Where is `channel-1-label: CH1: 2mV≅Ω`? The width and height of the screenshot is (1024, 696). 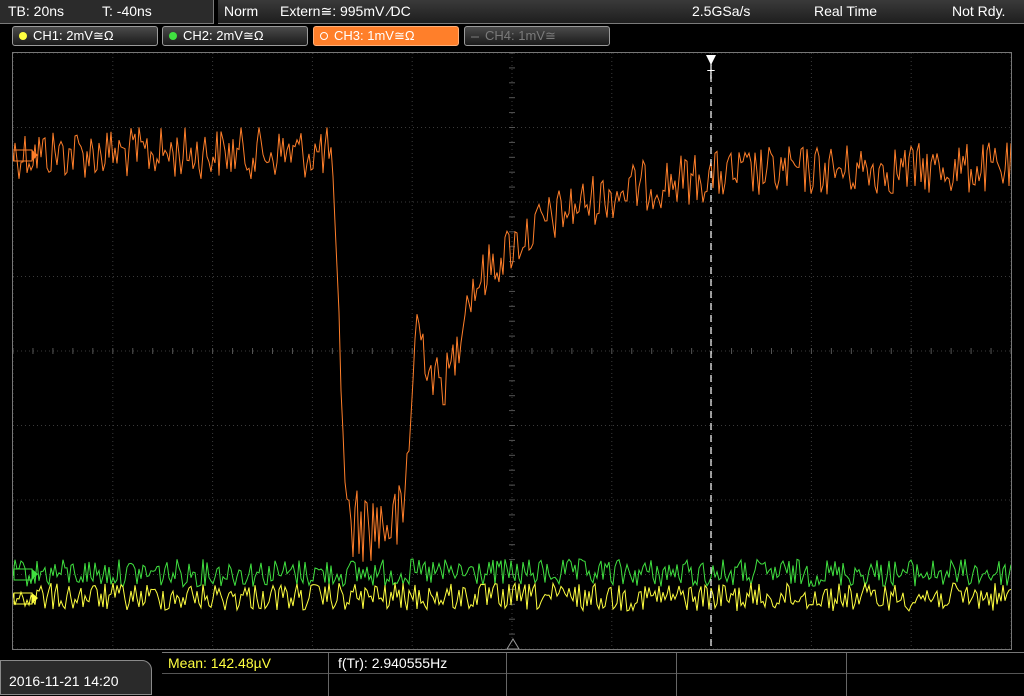 channel-1-label: CH1: 2mV≅Ω is located at coordinates (73, 35).